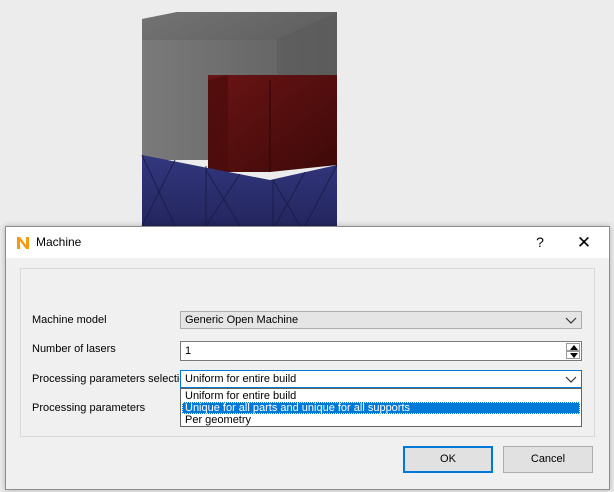 The height and width of the screenshot is (492, 614). Describe the element at coordinates (218, 123) in the screenshot. I see `red-part-inner` at that location.